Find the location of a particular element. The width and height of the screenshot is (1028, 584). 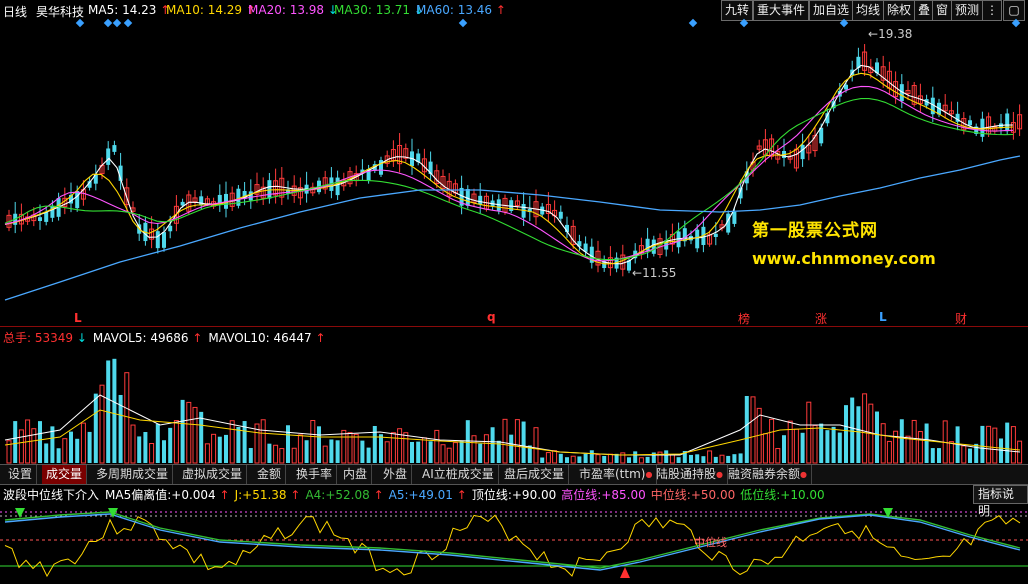

low-price-label: ←11.55 is located at coordinates (654, 273).